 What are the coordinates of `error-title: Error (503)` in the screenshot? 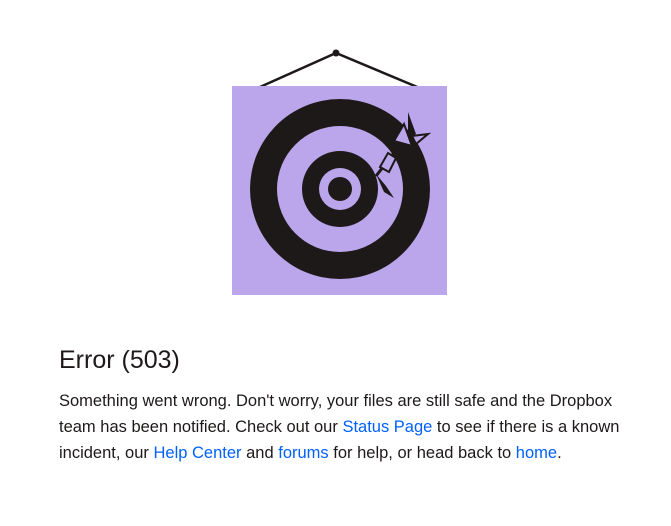 It's located at (119, 360).